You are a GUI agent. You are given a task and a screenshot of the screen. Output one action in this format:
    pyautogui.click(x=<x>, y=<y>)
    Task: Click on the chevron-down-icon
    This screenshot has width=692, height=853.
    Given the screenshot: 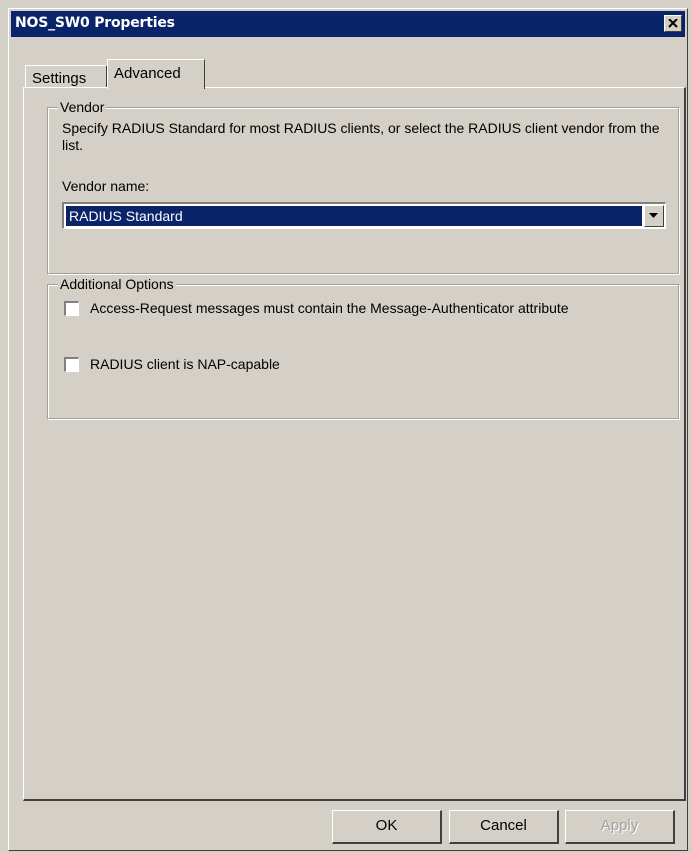 What is the action you would take?
    pyautogui.click(x=653, y=215)
    